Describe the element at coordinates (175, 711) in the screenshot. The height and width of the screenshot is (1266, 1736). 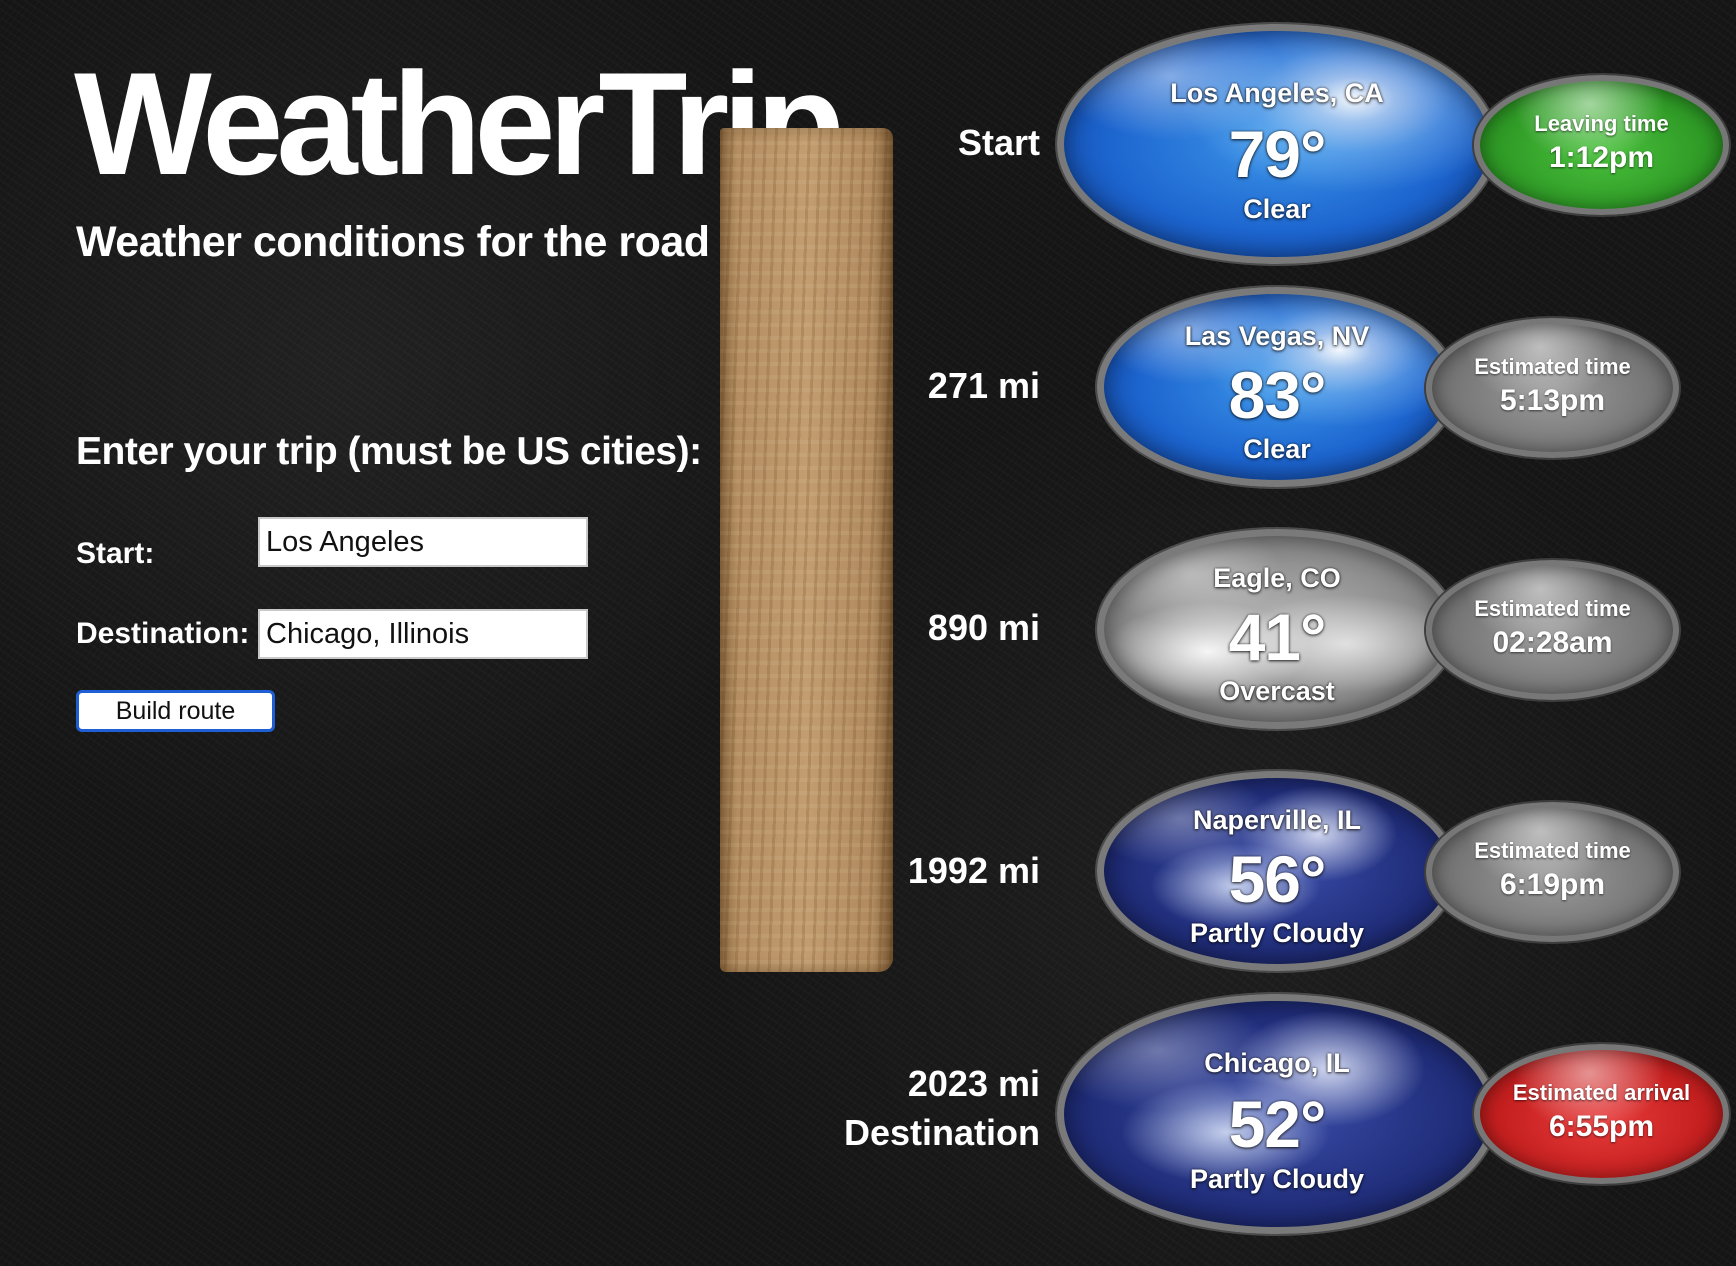
I see `build-route-button: Build route` at that location.